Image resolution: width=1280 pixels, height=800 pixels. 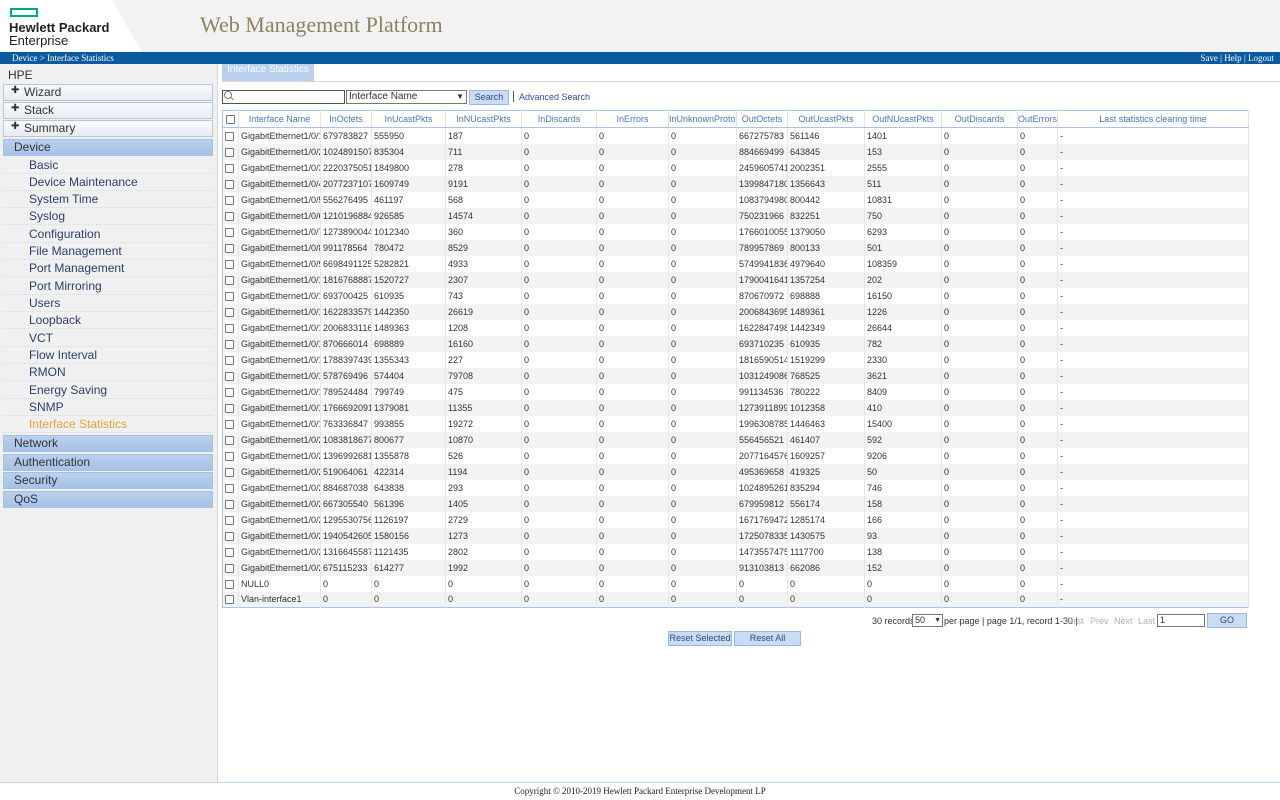 I want to click on column-header: InNUcastPkts, so click(x=483, y=119).